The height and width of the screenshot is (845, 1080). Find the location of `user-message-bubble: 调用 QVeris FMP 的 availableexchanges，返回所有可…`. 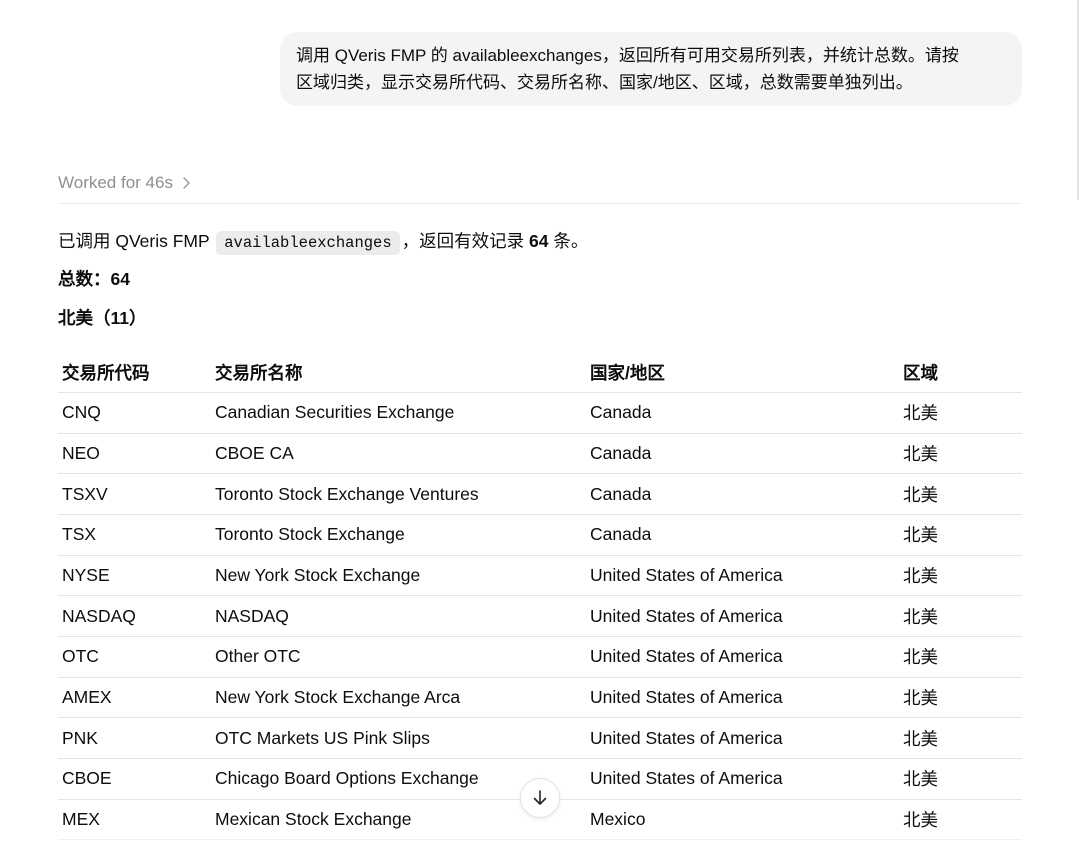

user-message-bubble: 调用 QVeris FMP 的 availableexchanges，返回所有可… is located at coordinates (651, 69).